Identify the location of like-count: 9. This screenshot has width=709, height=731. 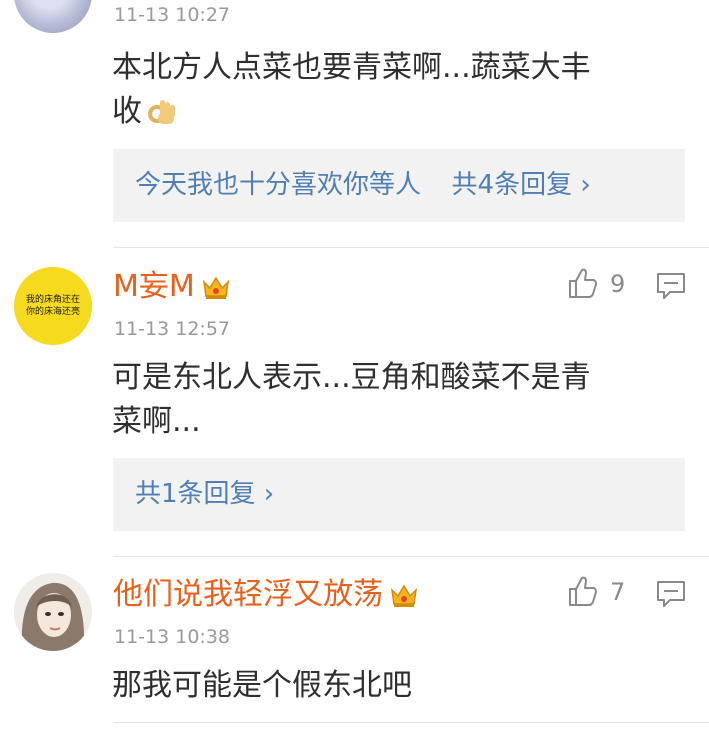
(618, 284).